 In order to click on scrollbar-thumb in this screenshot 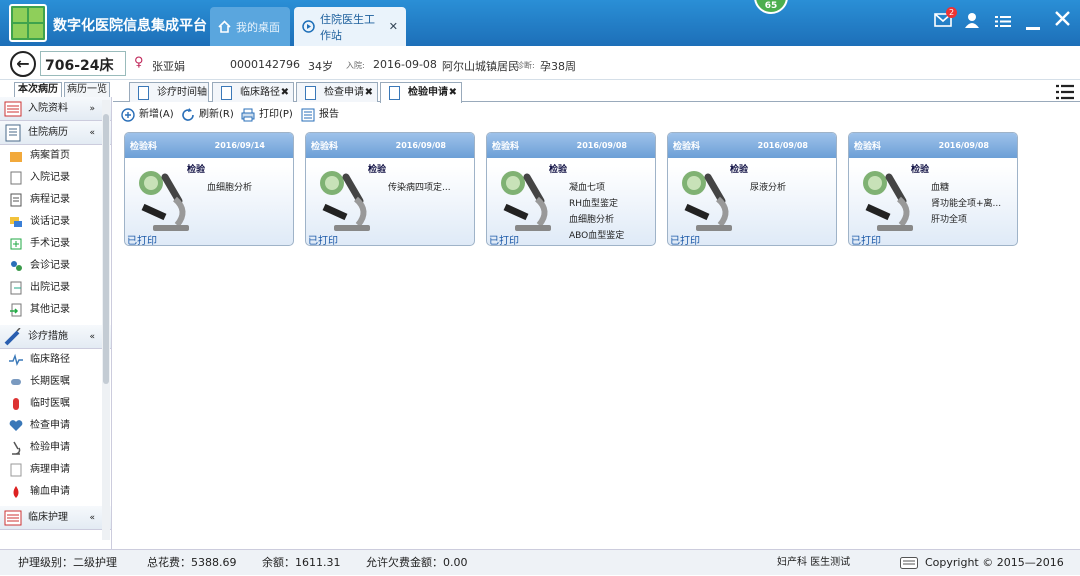, I will do `click(106, 249)`.